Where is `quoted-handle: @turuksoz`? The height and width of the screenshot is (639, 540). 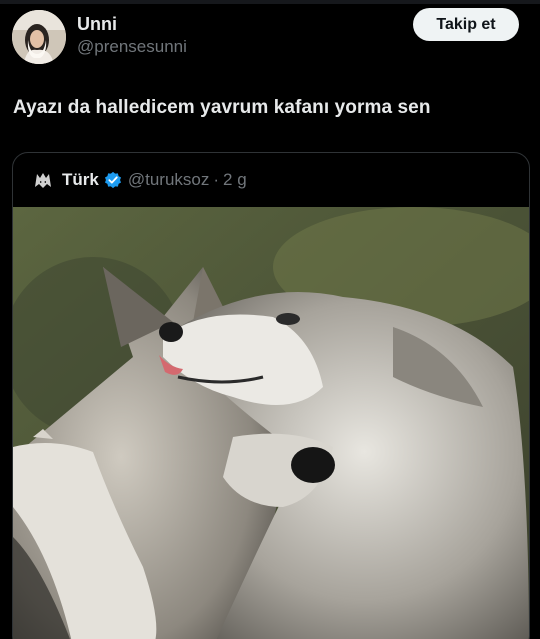 quoted-handle: @turuksoz is located at coordinates (169, 180).